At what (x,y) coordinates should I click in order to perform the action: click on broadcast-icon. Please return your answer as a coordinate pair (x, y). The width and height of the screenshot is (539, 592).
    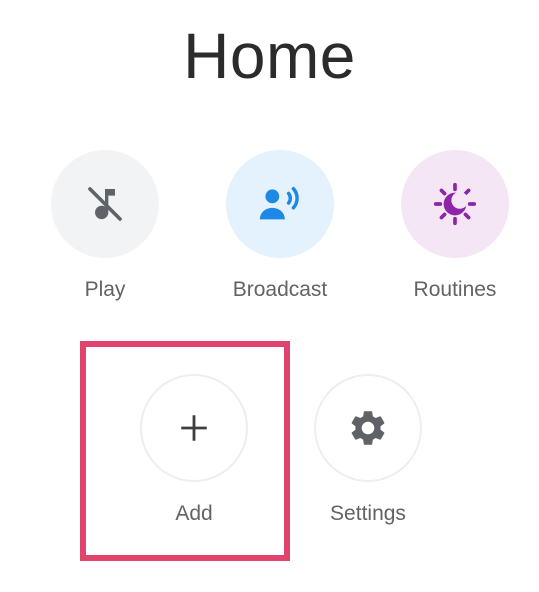
    Looking at the image, I should click on (279, 203).